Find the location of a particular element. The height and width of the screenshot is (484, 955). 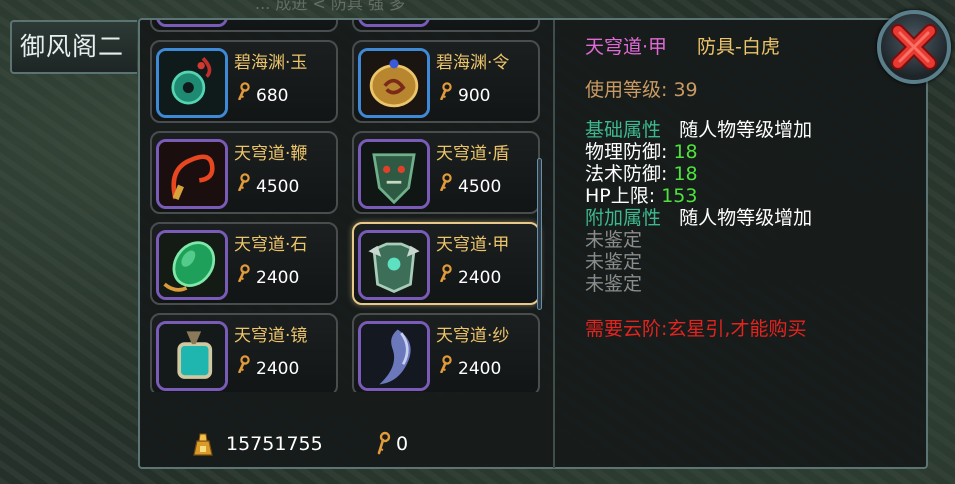

base-attr-label: 基础属性 is located at coordinates (623, 130).